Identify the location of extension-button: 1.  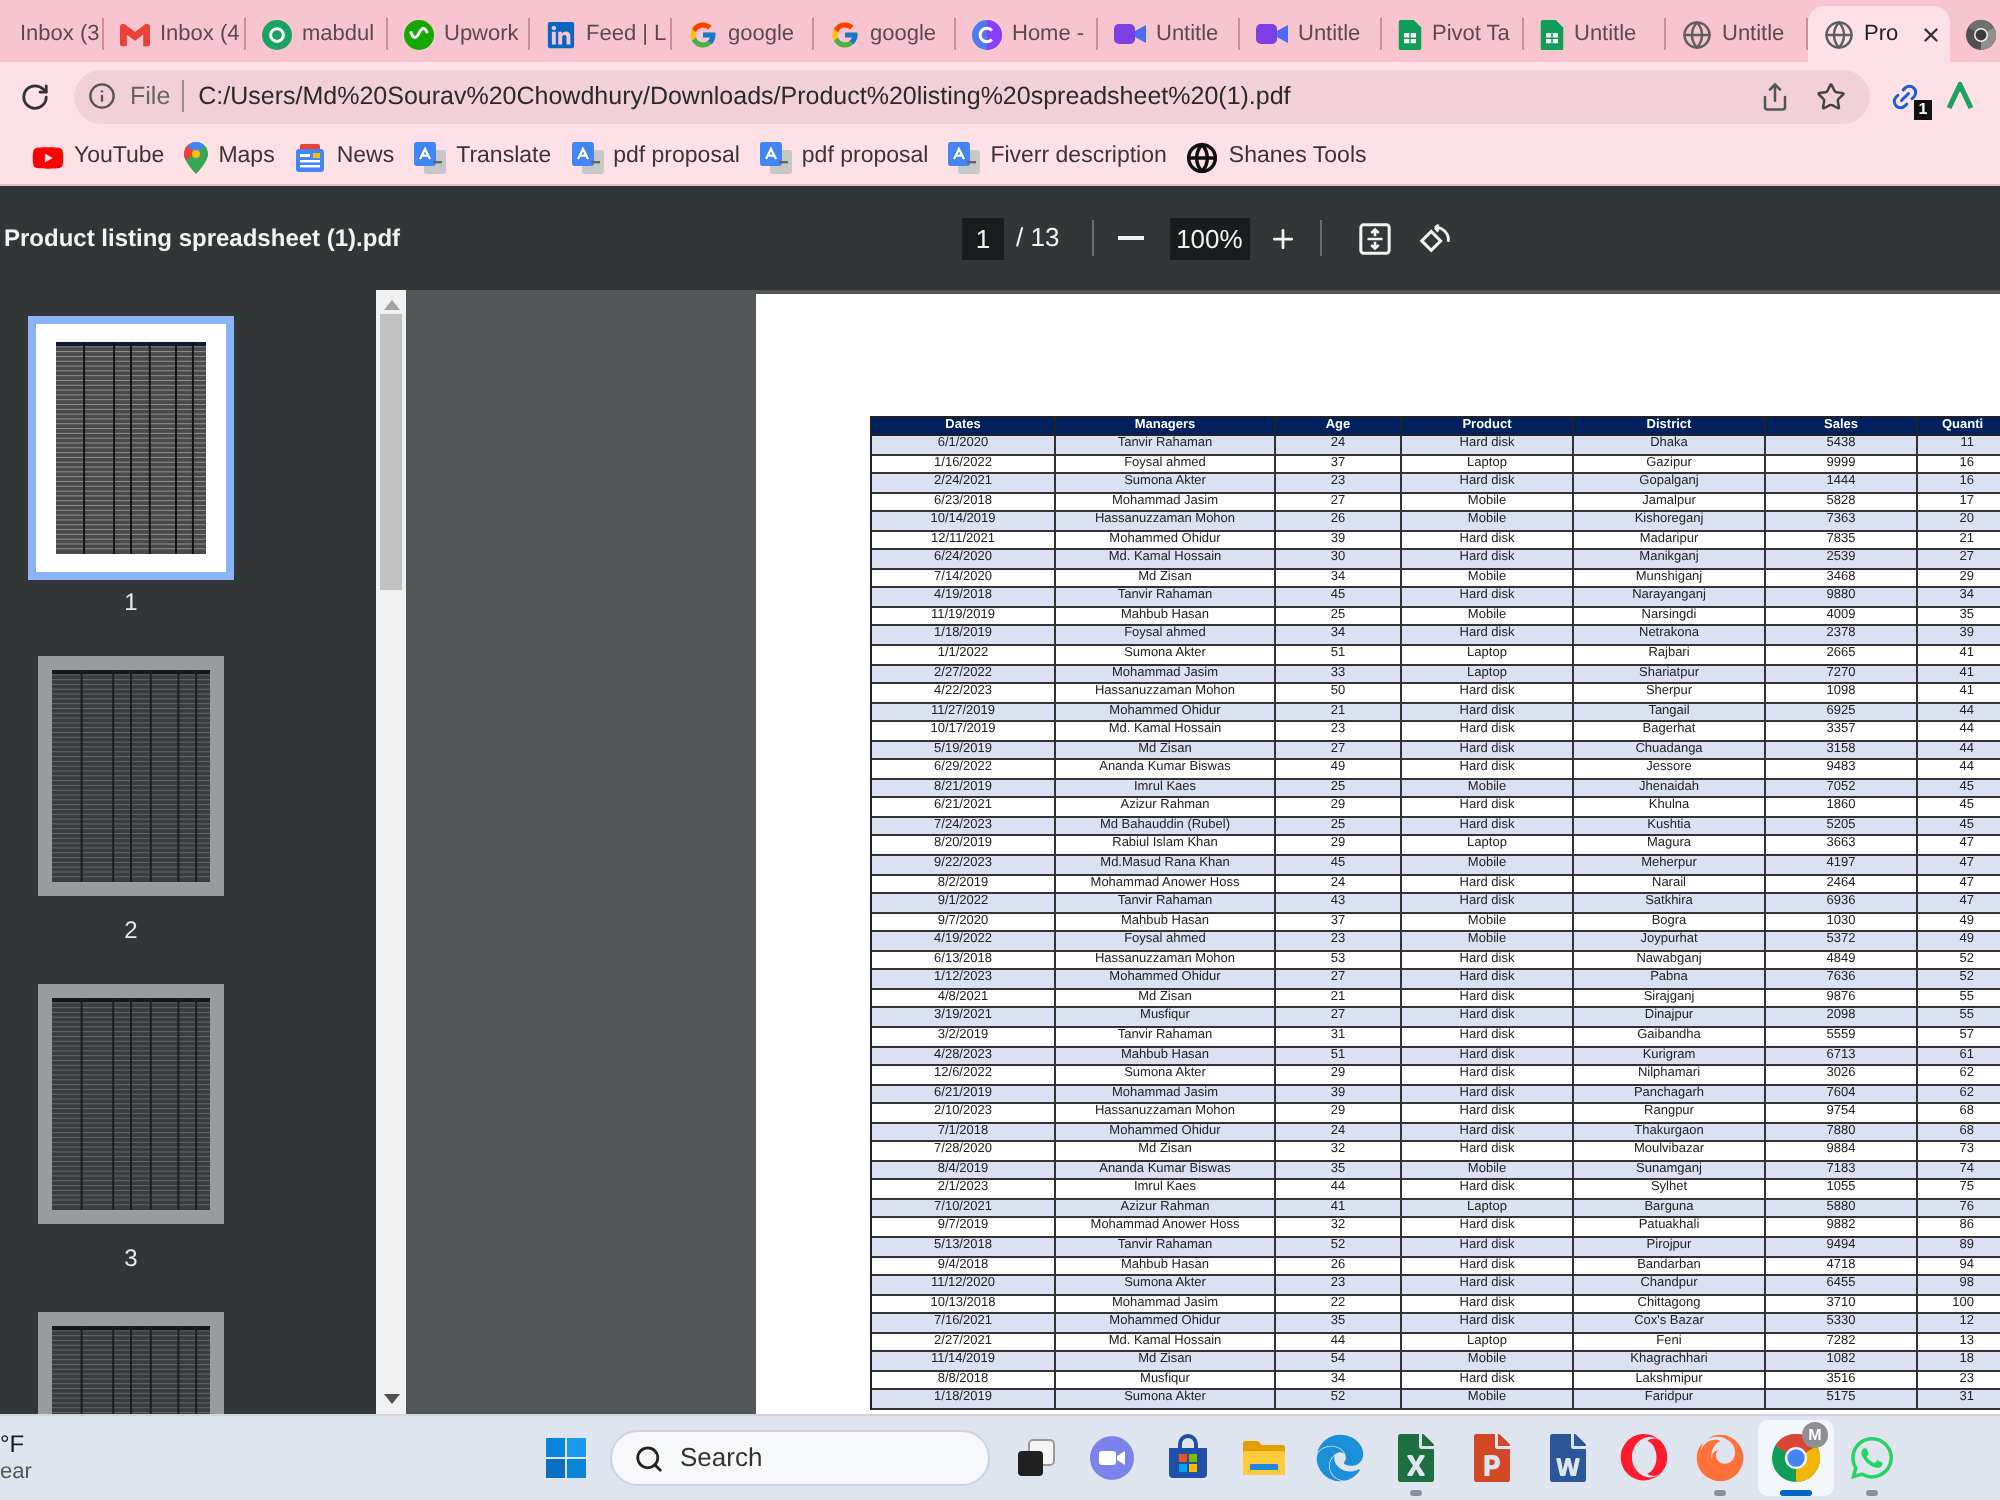
(1908, 96).